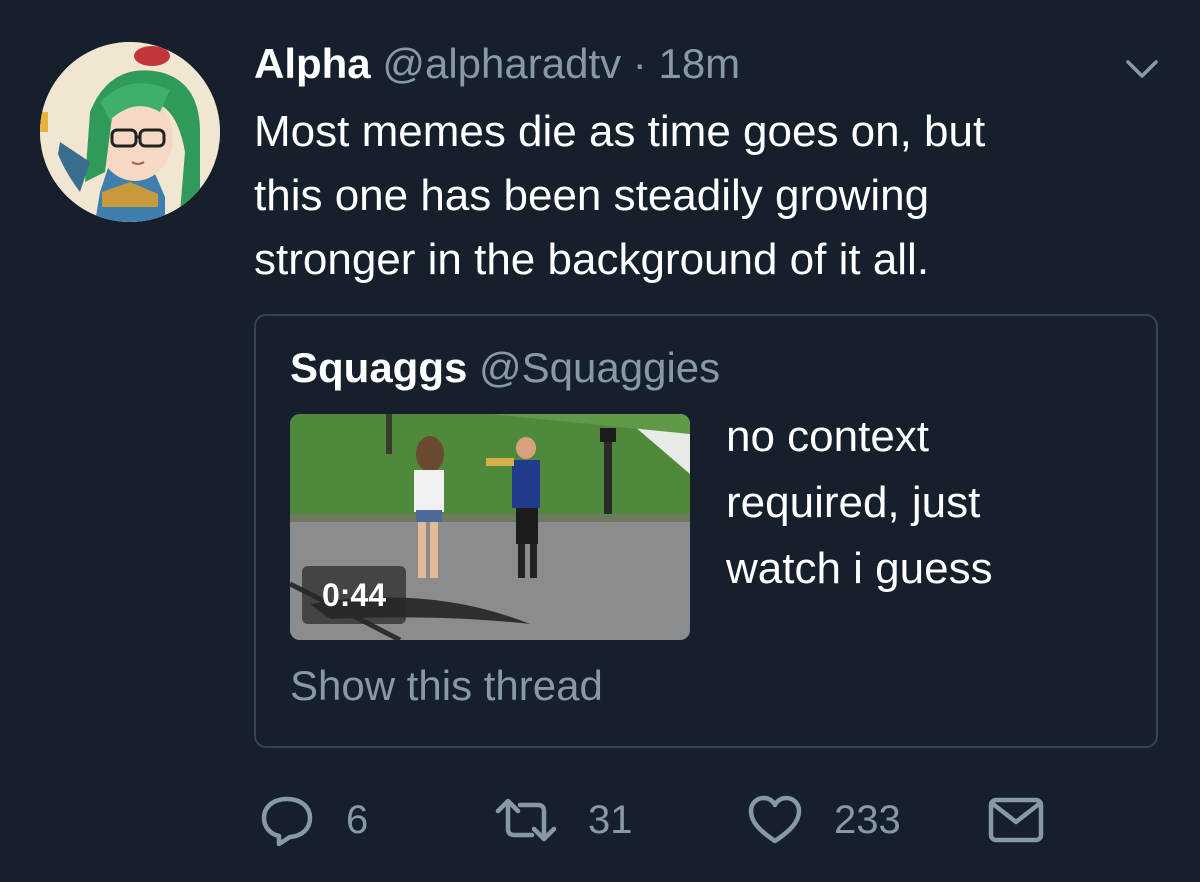 This screenshot has width=1200, height=882. I want to click on quoted-tweet-text: no context required, just watch i guess, so click(859, 503).